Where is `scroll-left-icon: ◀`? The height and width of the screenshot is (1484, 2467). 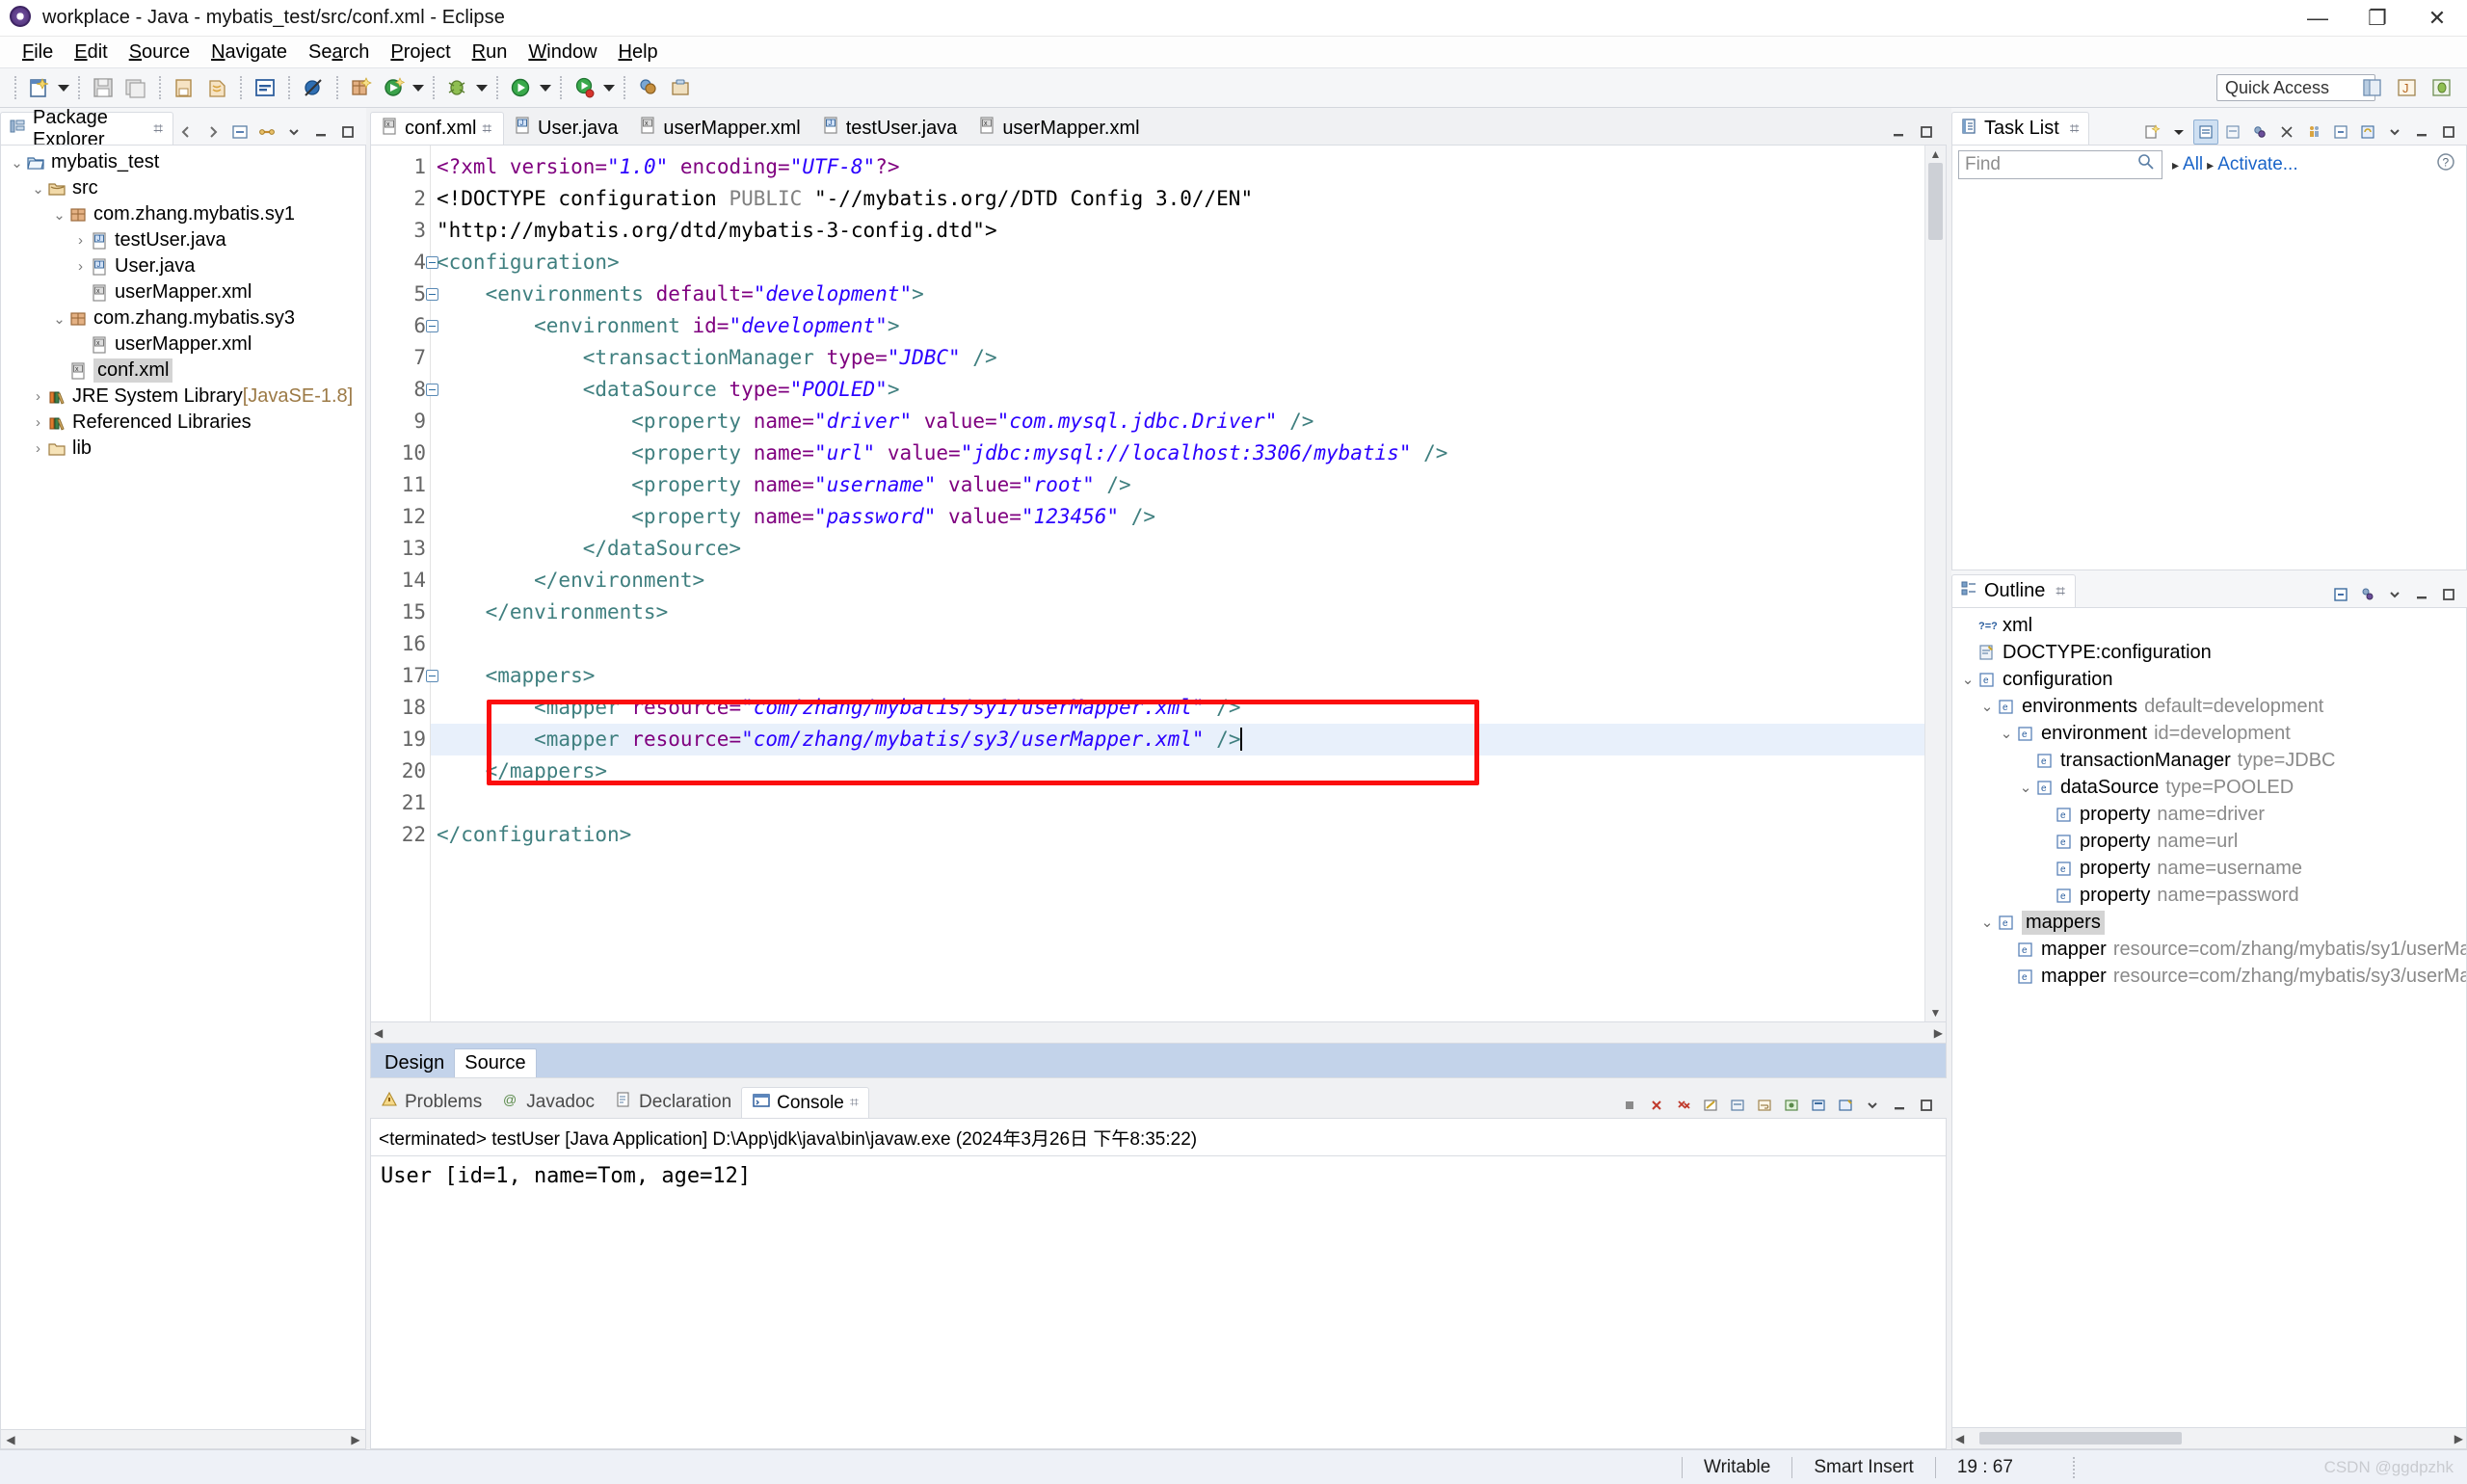
scroll-left-icon: ◀ is located at coordinates (10, 1439).